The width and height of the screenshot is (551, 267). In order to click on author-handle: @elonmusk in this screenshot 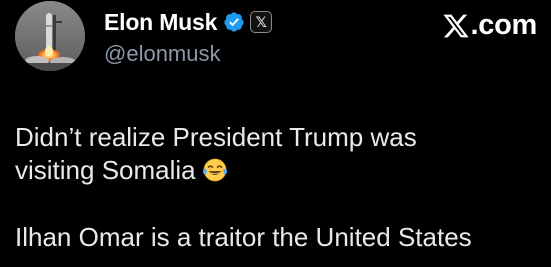, I will do `click(162, 54)`.